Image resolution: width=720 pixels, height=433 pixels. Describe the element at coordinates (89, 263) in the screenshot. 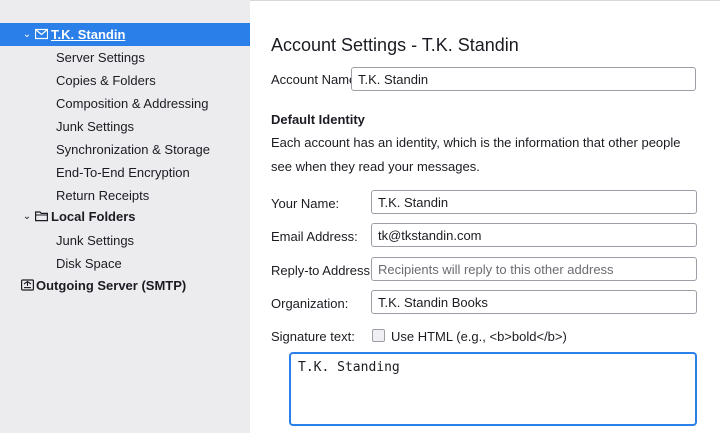

I see `tree-item-label: Disk Space` at that location.